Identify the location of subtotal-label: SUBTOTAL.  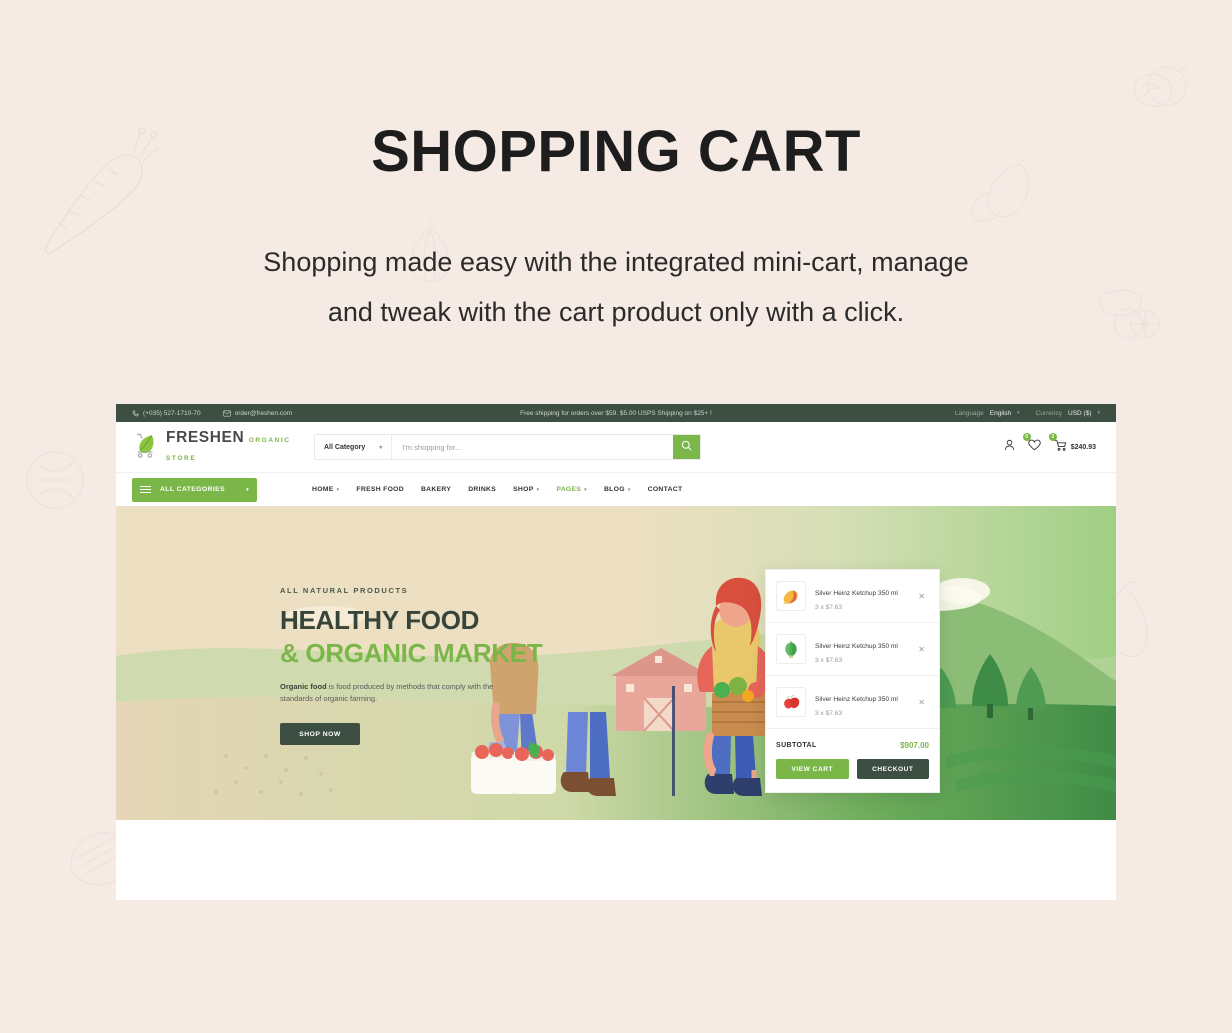
(796, 745).